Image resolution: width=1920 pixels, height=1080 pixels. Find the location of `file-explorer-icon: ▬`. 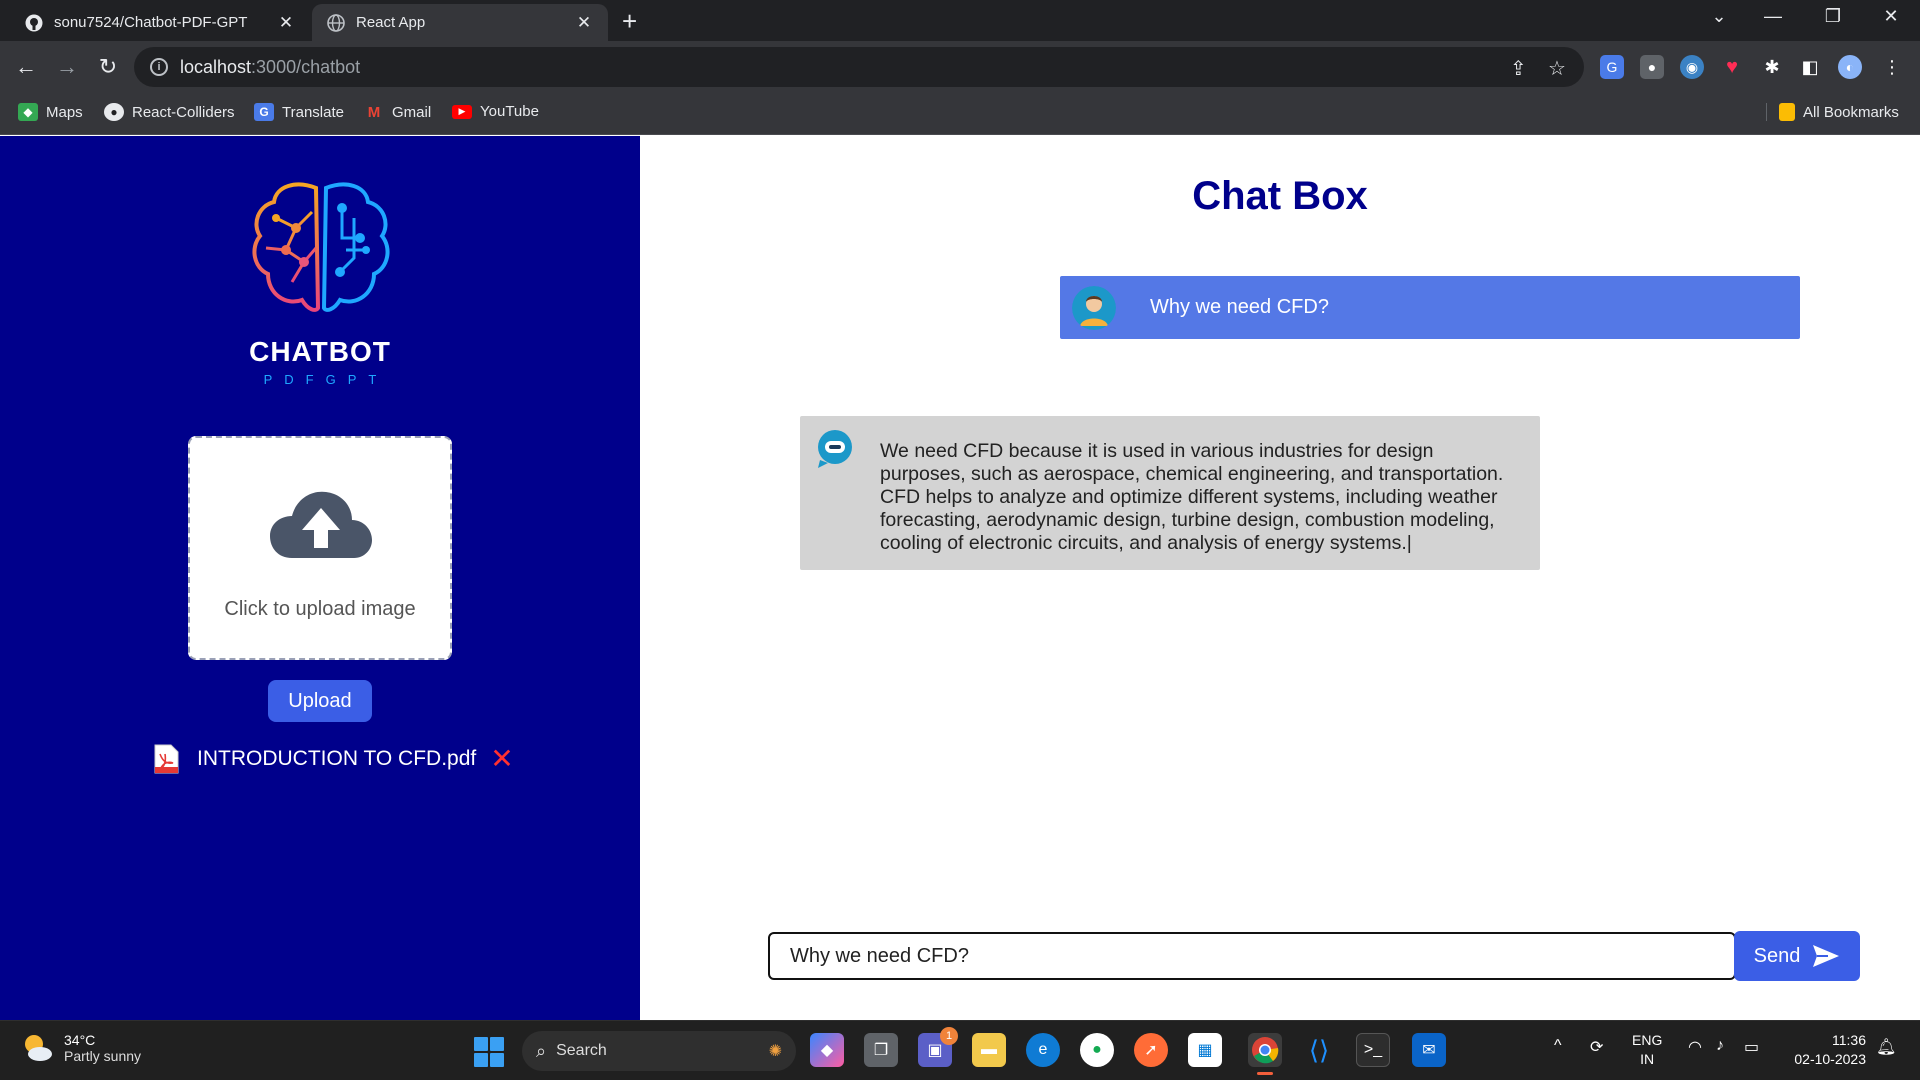

file-explorer-icon: ▬ is located at coordinates (989, 1050).